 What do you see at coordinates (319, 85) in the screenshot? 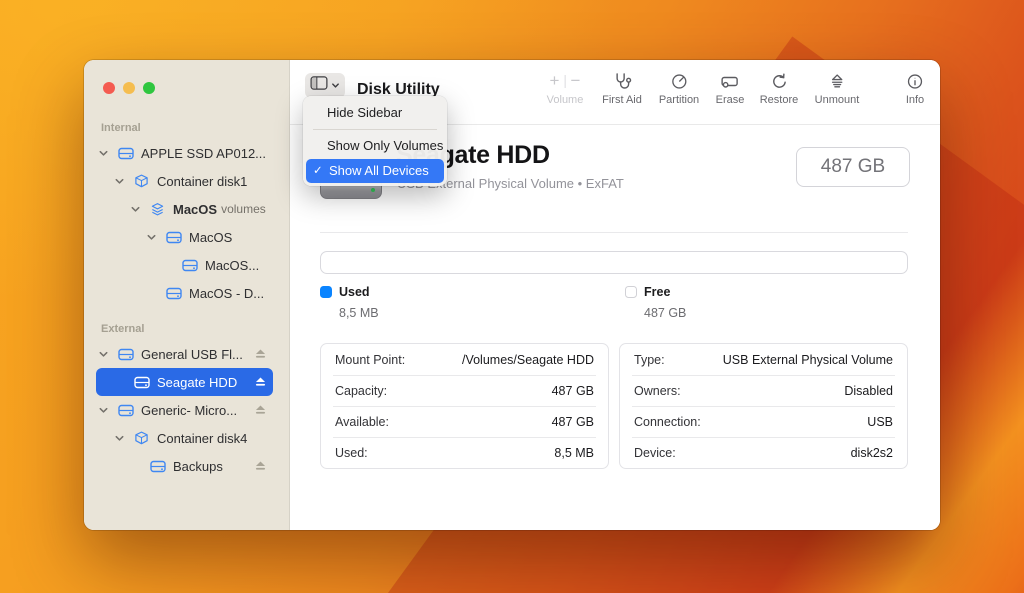
I see `sidebar-icon` at bounding box center [319, 85].